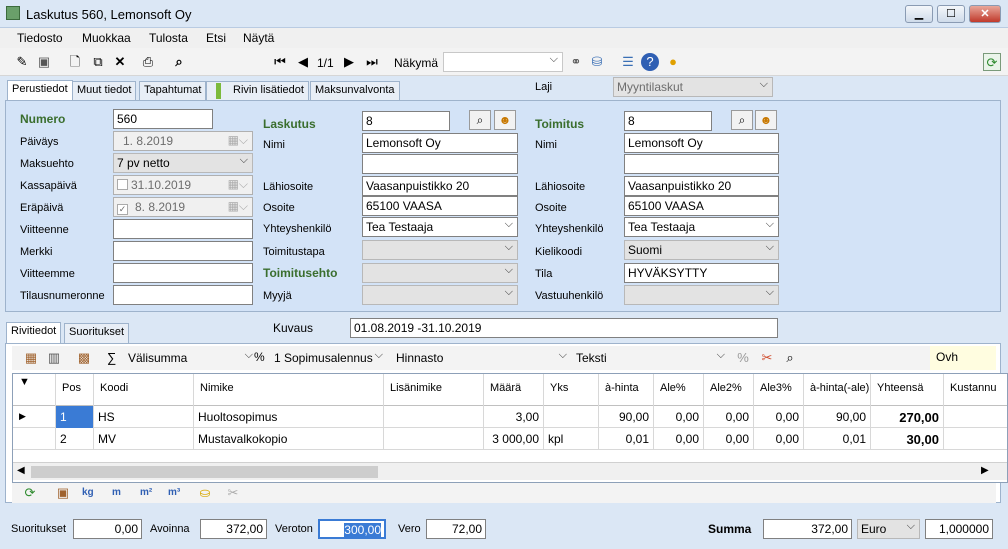 This screenshot has width=1008, height=549. I want to click on toimitus-number-field: 8, so click(668, 121).